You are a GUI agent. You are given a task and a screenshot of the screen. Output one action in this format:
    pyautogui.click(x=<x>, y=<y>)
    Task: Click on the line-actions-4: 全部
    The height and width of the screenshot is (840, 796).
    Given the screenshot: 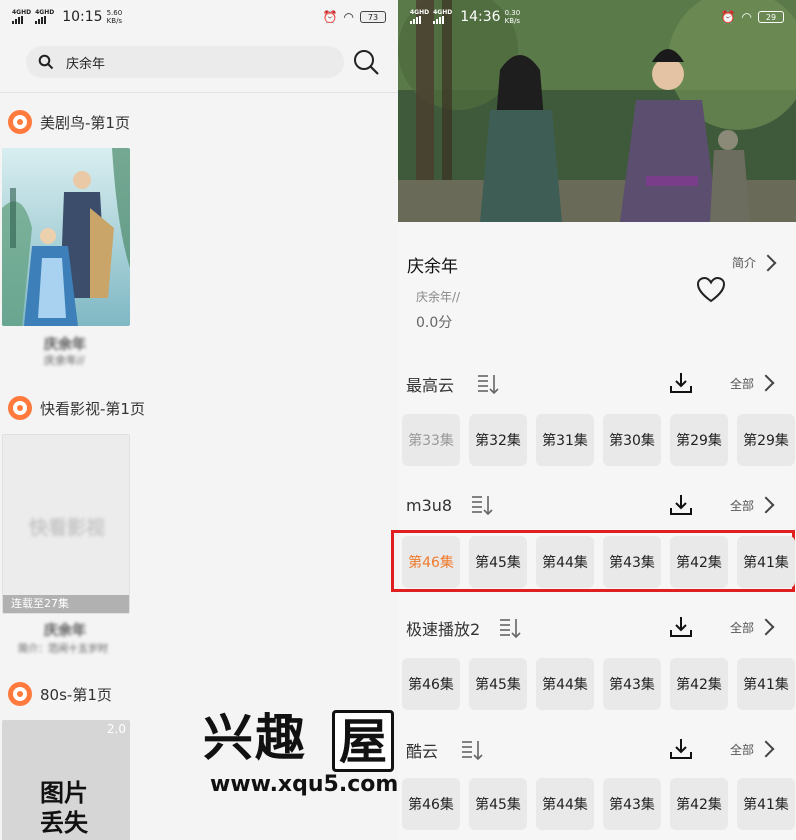 What is the action you would take?
    pyautogui.click(x=721, y=749)
    